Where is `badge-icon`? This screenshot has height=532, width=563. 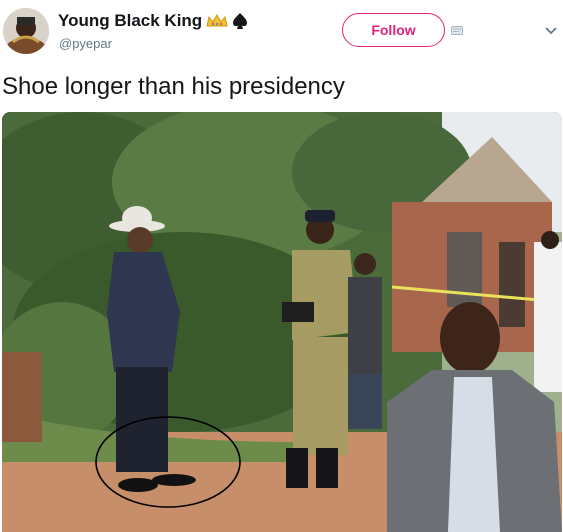
badge-icon is located at coordinates (457, 30).